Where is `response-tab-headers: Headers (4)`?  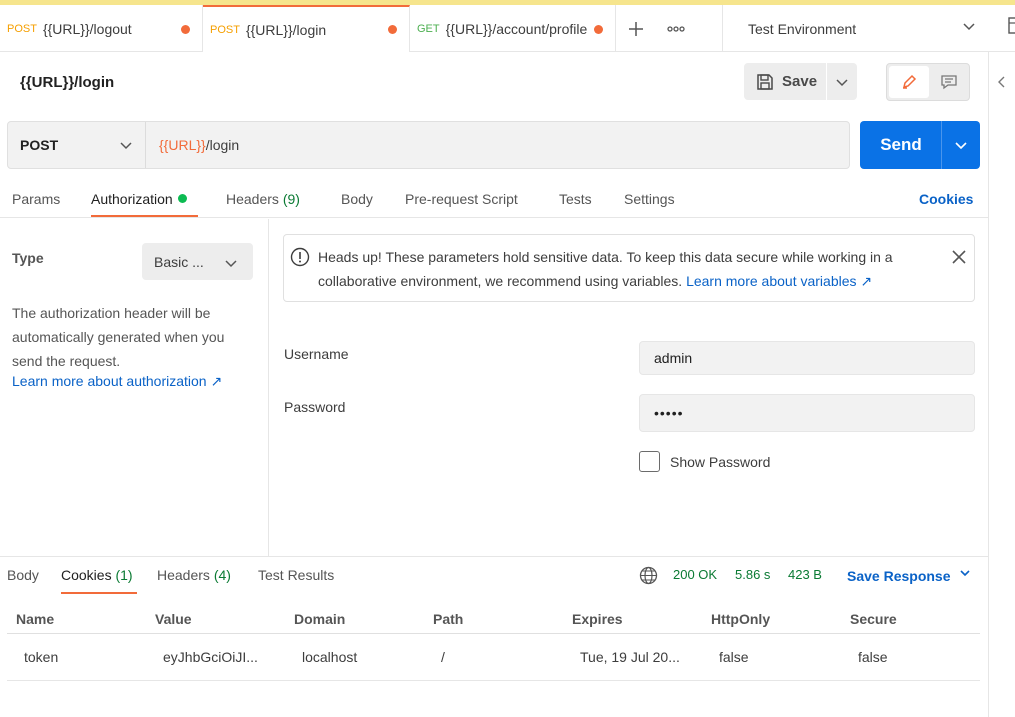
response-tab-headers: Headers (4) is located at coordinates (194, 575).